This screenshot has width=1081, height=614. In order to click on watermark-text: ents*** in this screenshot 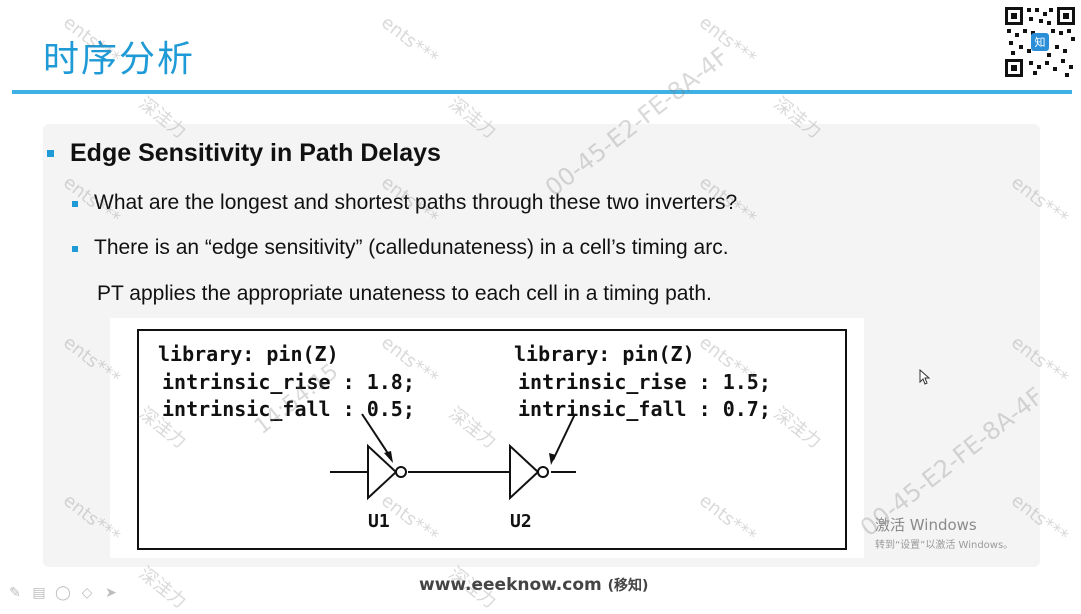, I will do `click(409, 41)`.